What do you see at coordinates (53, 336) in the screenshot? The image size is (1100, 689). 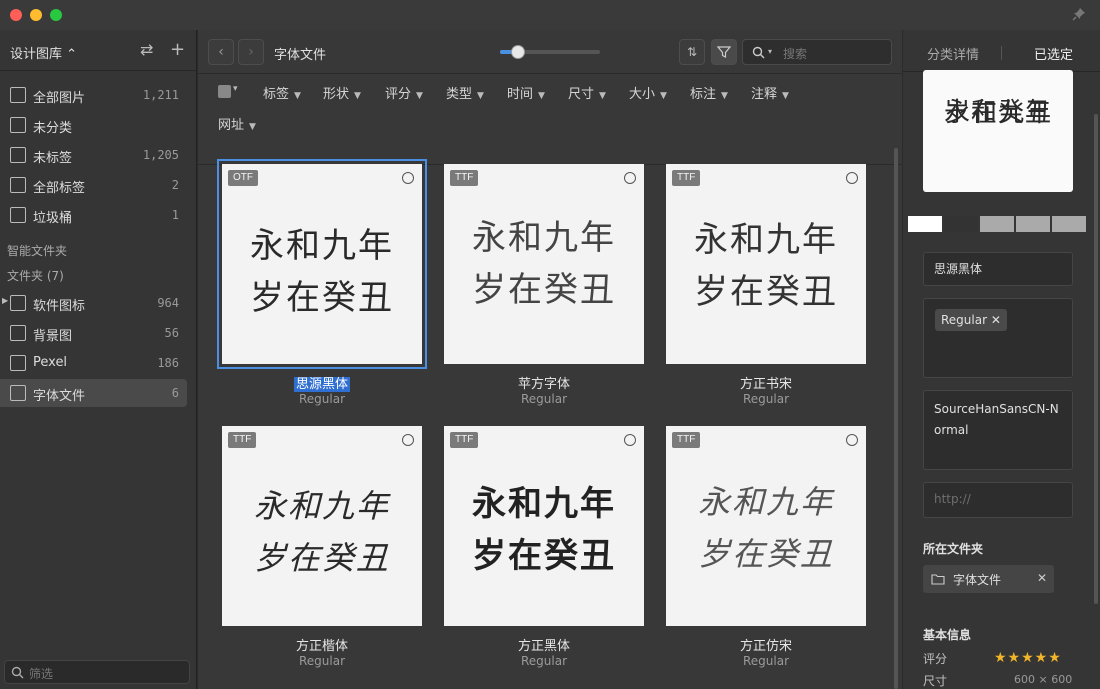 I see `sidebar-item-label: 背景图` at bounding box center [53, 336].